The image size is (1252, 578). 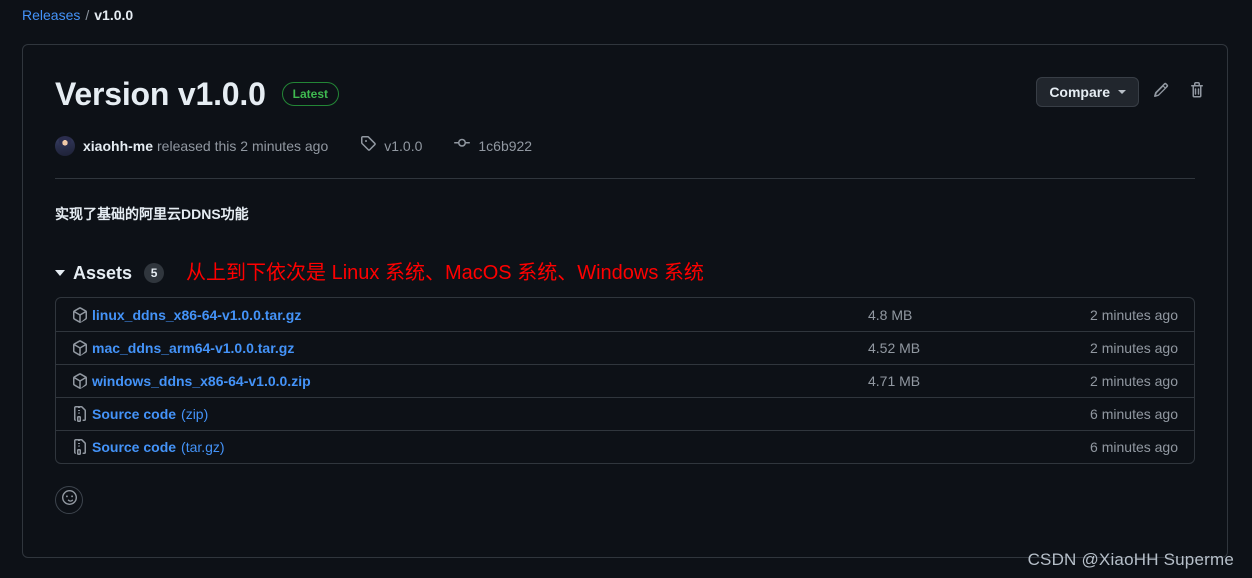 I want to click on compare-button: Compare, so click(x=1087, y=92).